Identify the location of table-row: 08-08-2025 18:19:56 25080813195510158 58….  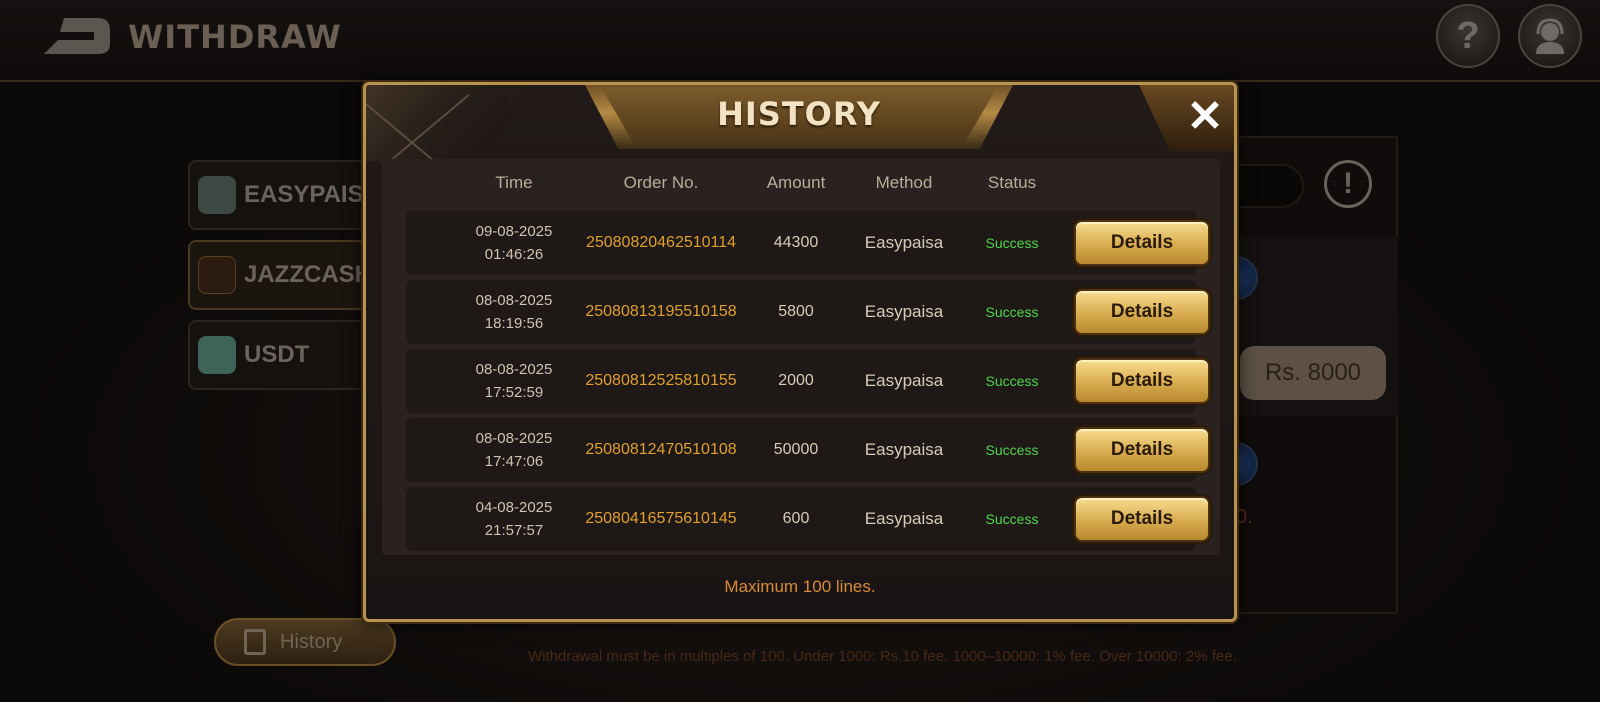
(808, 312).